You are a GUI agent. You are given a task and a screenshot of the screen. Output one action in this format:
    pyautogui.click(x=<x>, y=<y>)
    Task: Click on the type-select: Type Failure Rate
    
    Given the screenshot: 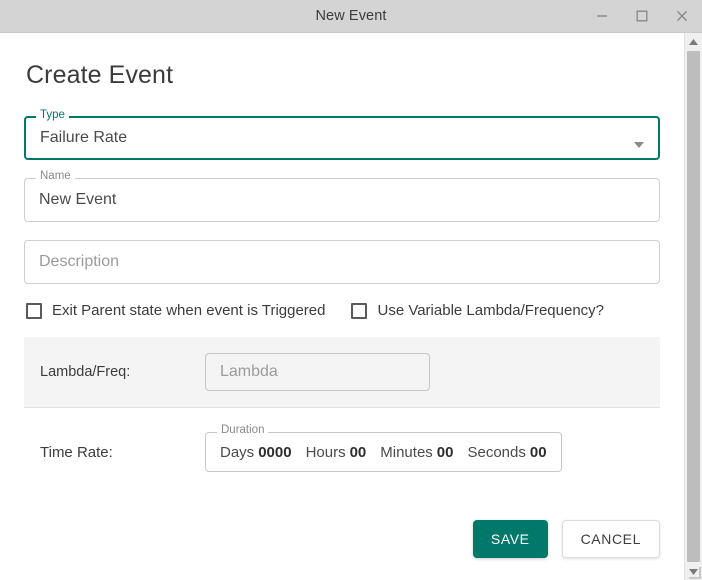 What is the action you would take?
    pyautogui.click(x=342, y=134)
    